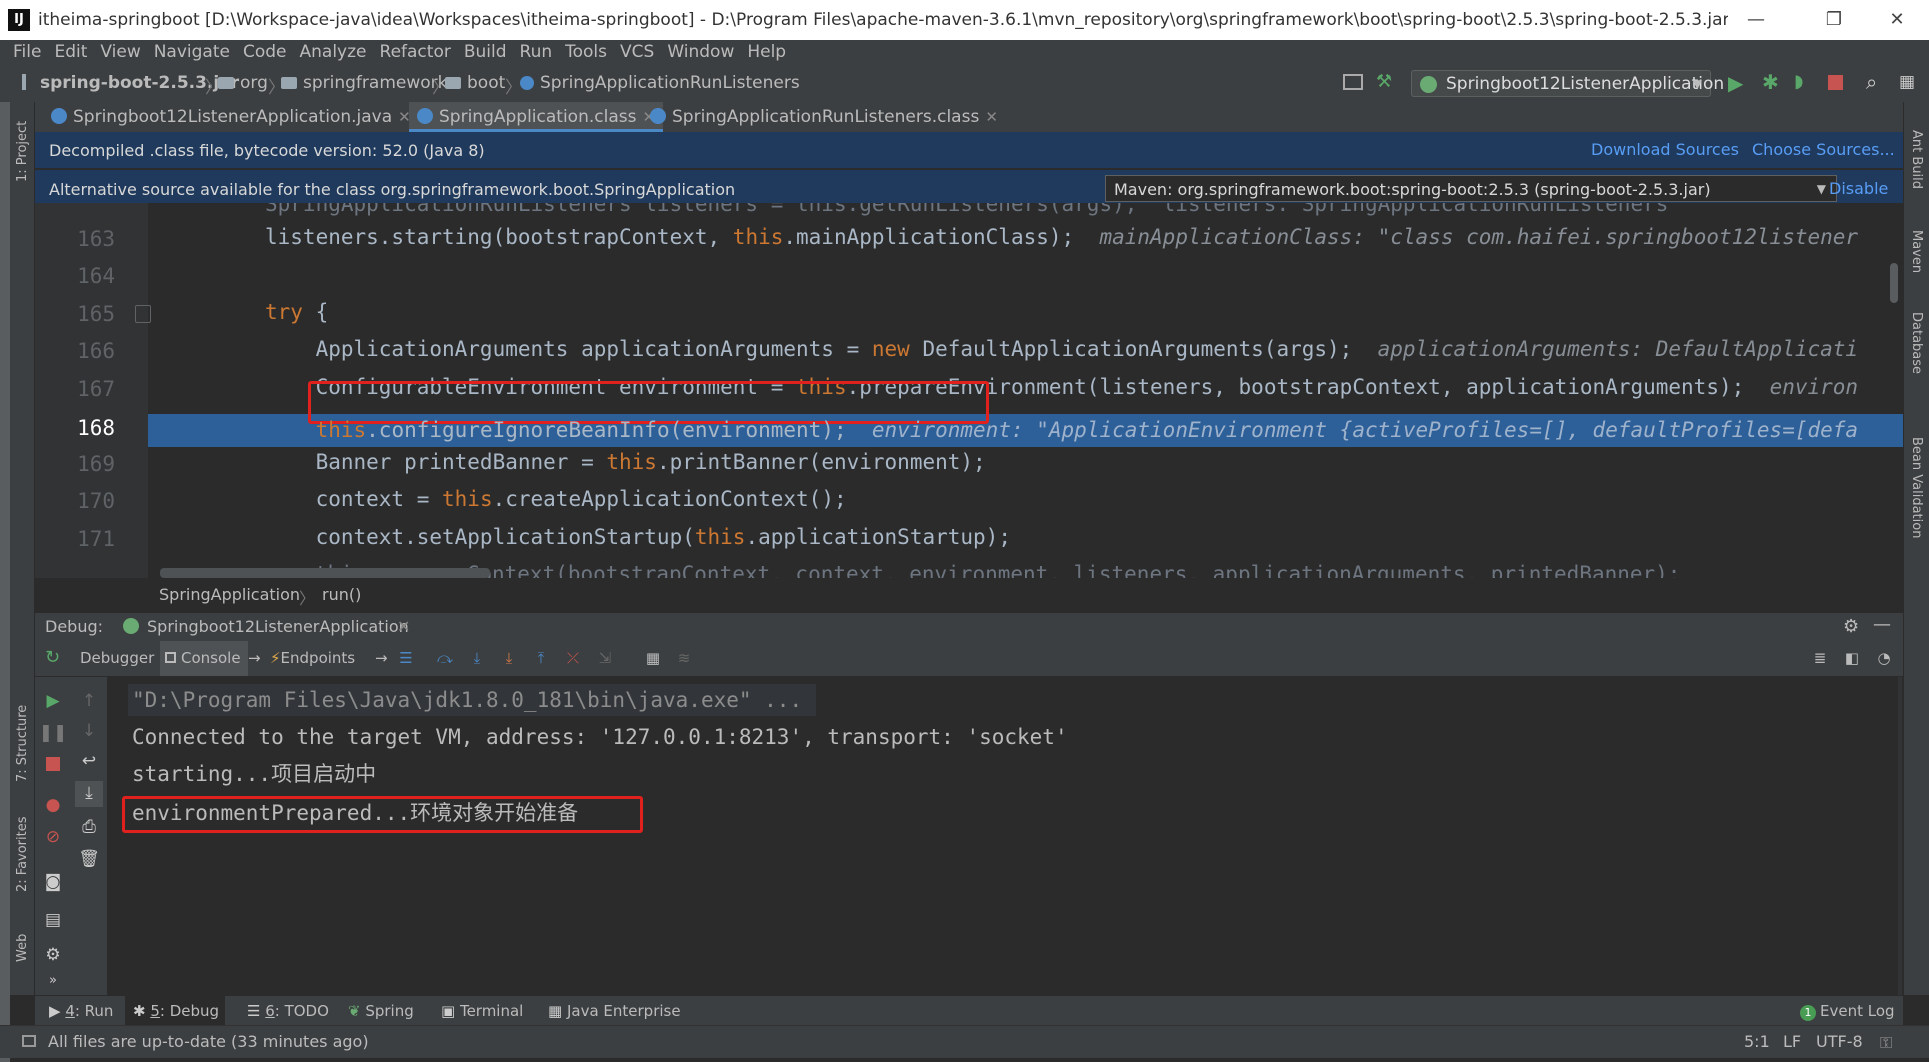 The image size is (1929, 1062). Describe the element at coordinates (1798, 81) in the screenshot. I see `coverage-icon: ◗` at that location.